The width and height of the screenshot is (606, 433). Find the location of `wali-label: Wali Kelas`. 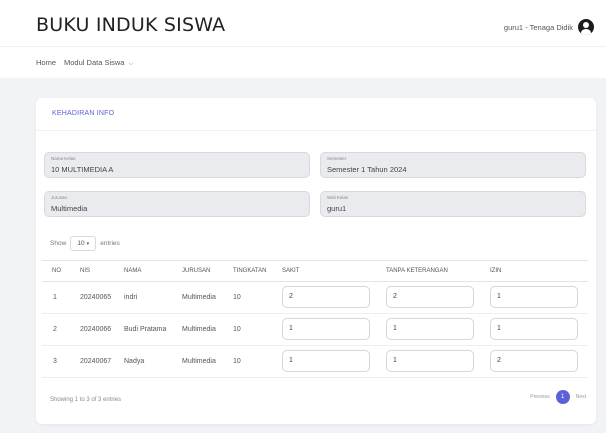

wali-label: Wali Kelas is located at coordinates (338, 197).